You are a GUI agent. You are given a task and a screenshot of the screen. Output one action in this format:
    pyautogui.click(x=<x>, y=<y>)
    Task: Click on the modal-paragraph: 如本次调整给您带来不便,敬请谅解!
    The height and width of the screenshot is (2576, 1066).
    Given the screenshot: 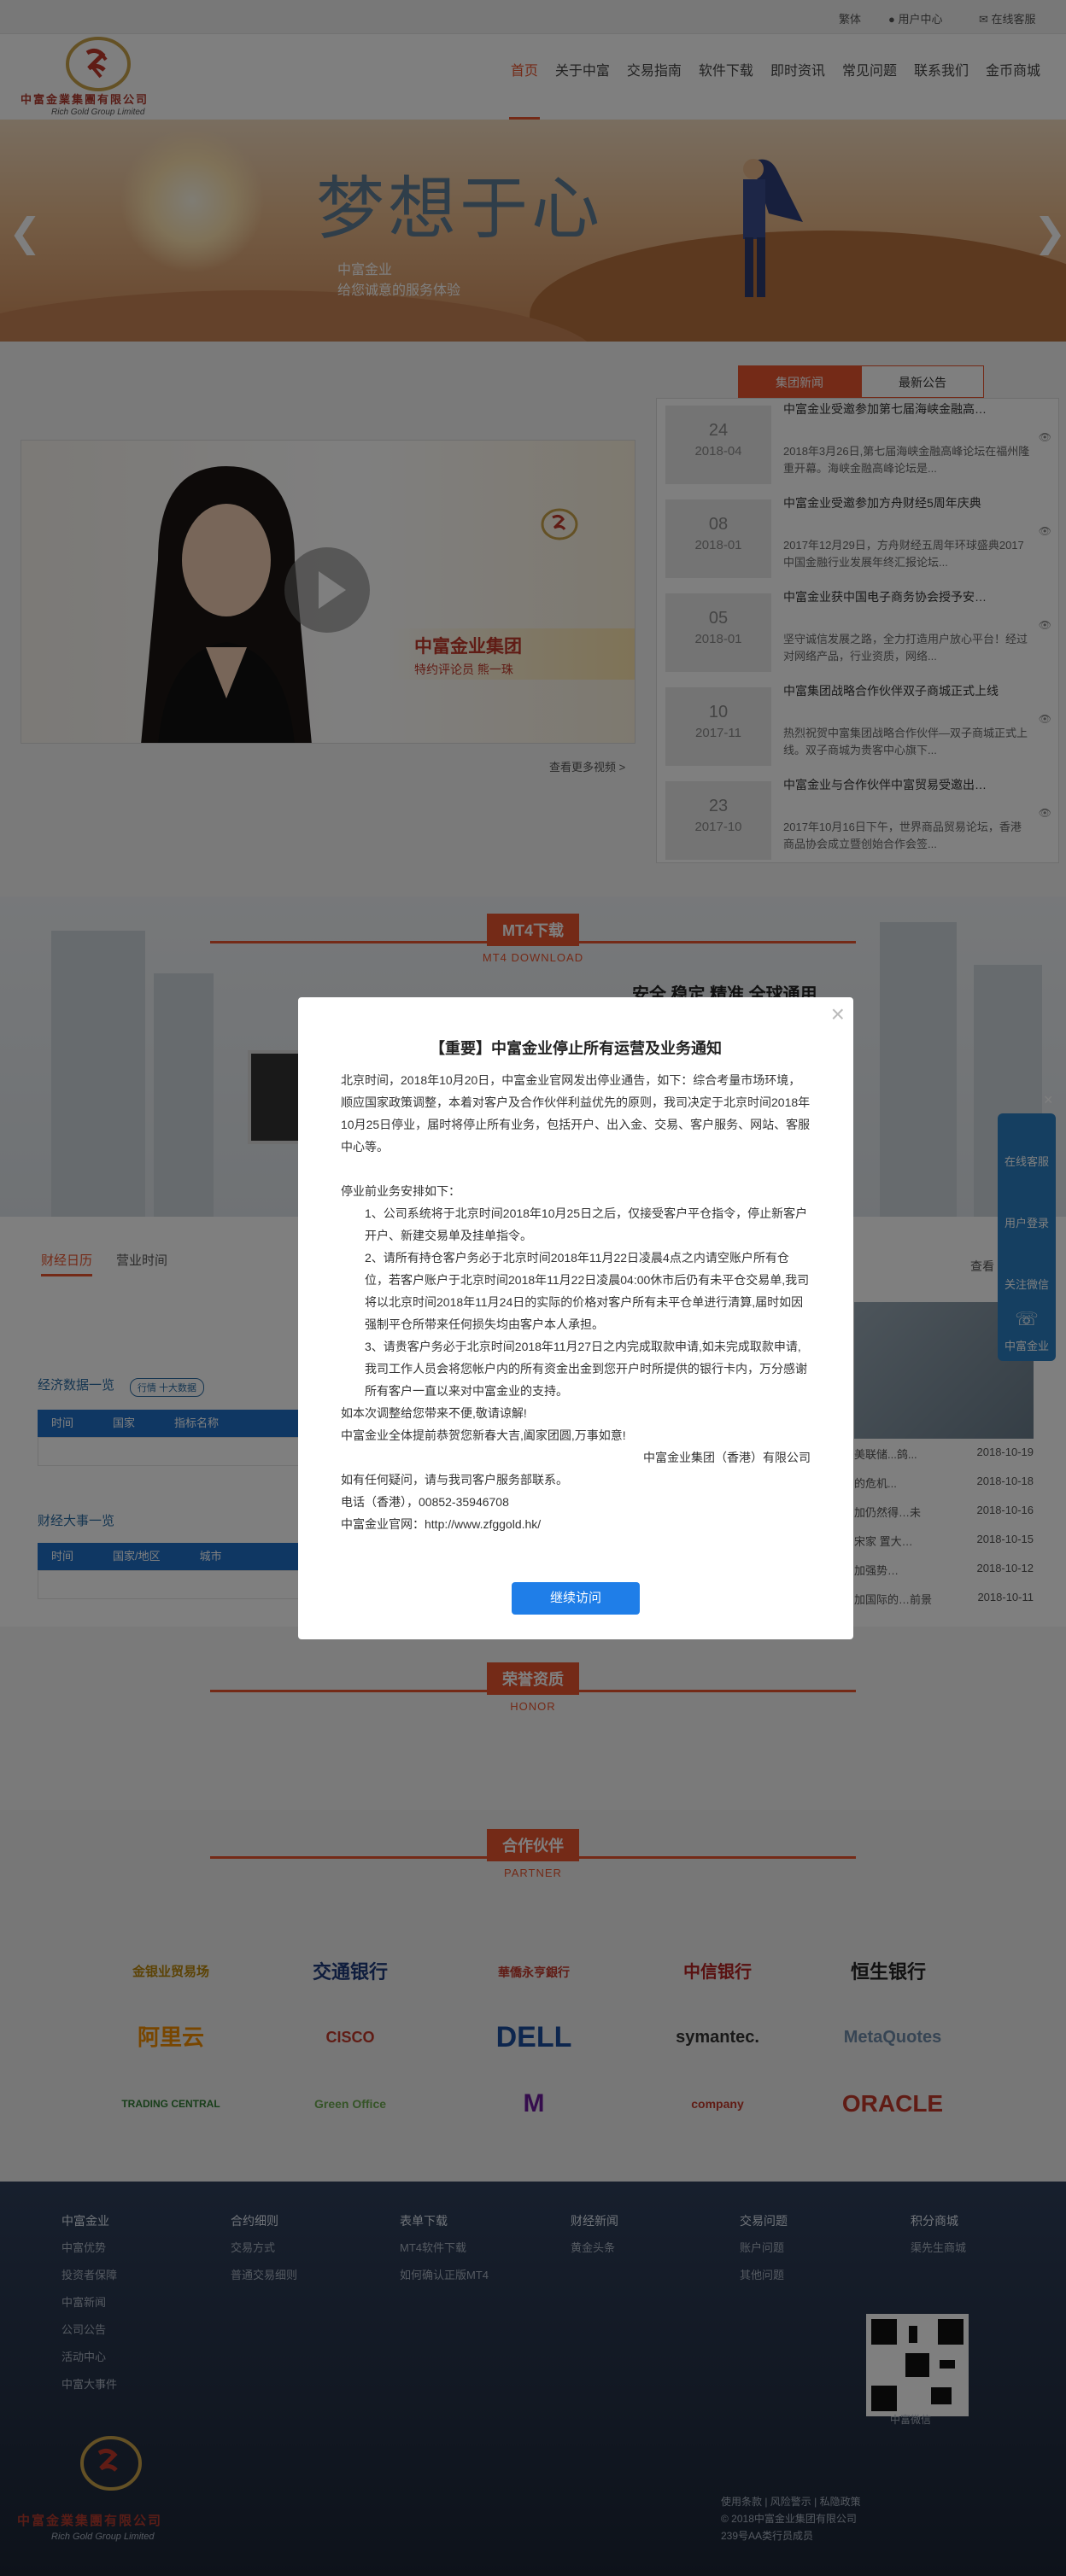 What is the action you would take?
    pyautogui.click(x=434, y=1413)
    